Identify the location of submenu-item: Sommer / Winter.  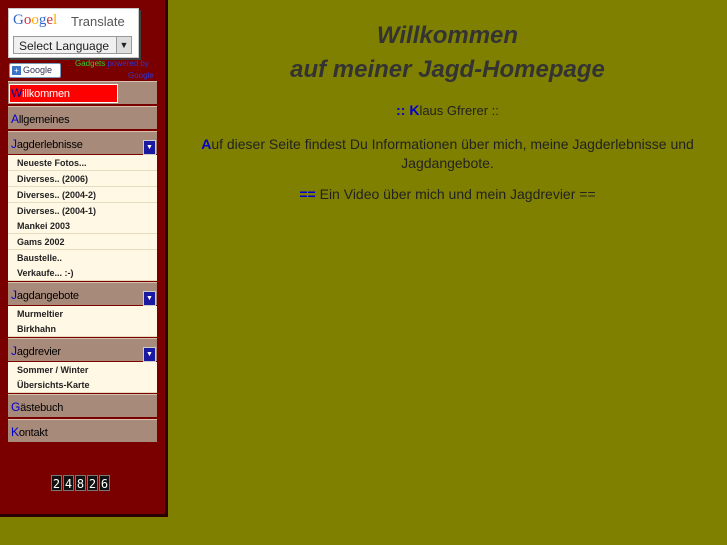
(82, 370).